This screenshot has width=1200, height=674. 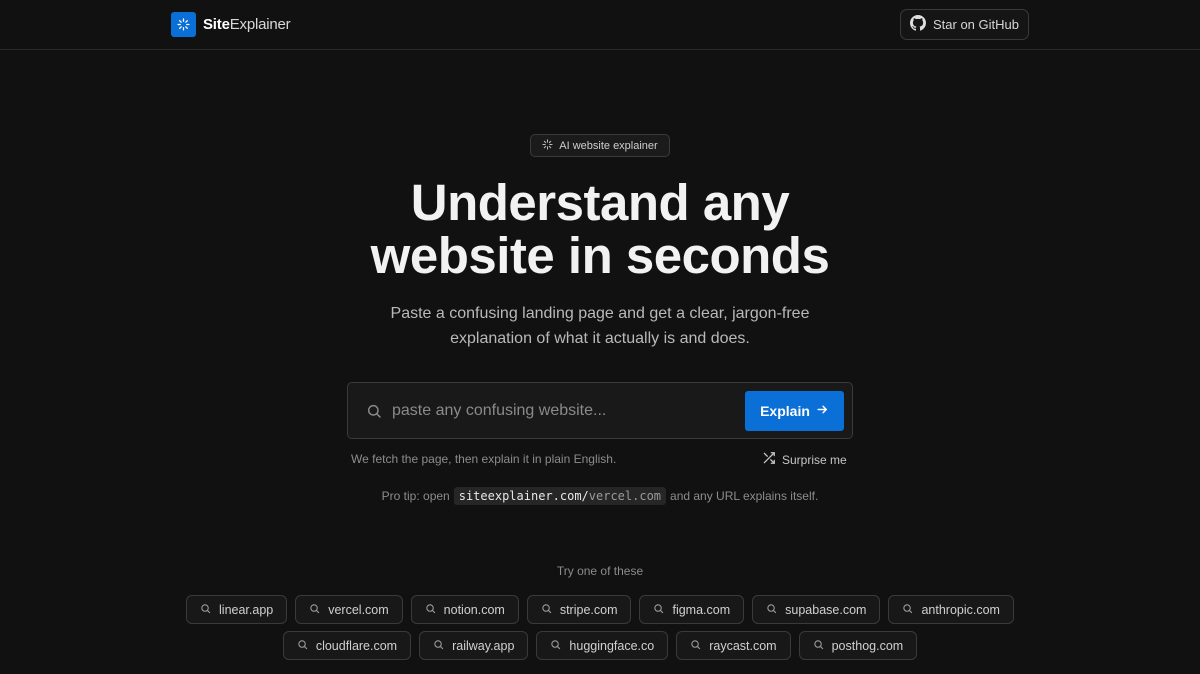 I want to click on example-chip: notion.com, so click(x=464, y=609).